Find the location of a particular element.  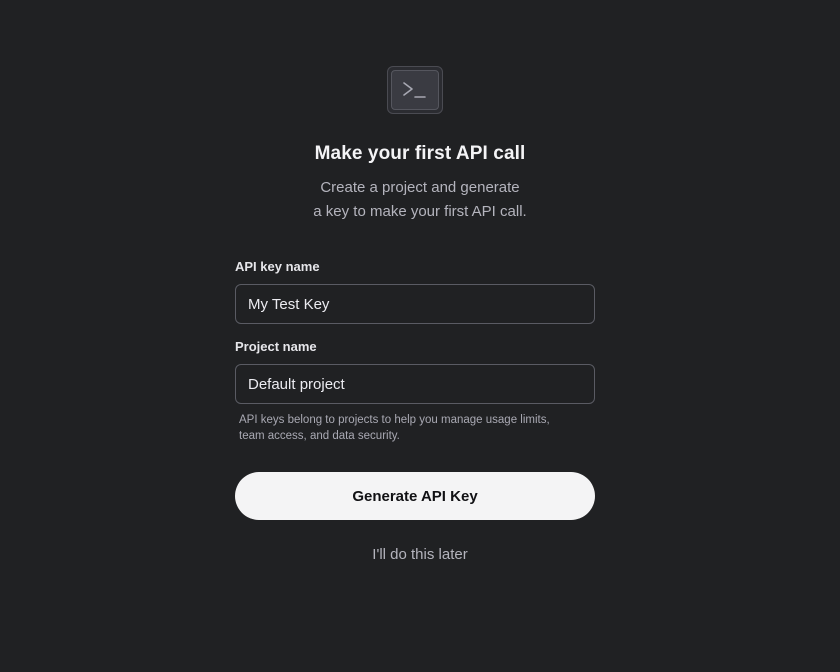

skip-later-link: I'll do this later is located at coordinates (420, 554).